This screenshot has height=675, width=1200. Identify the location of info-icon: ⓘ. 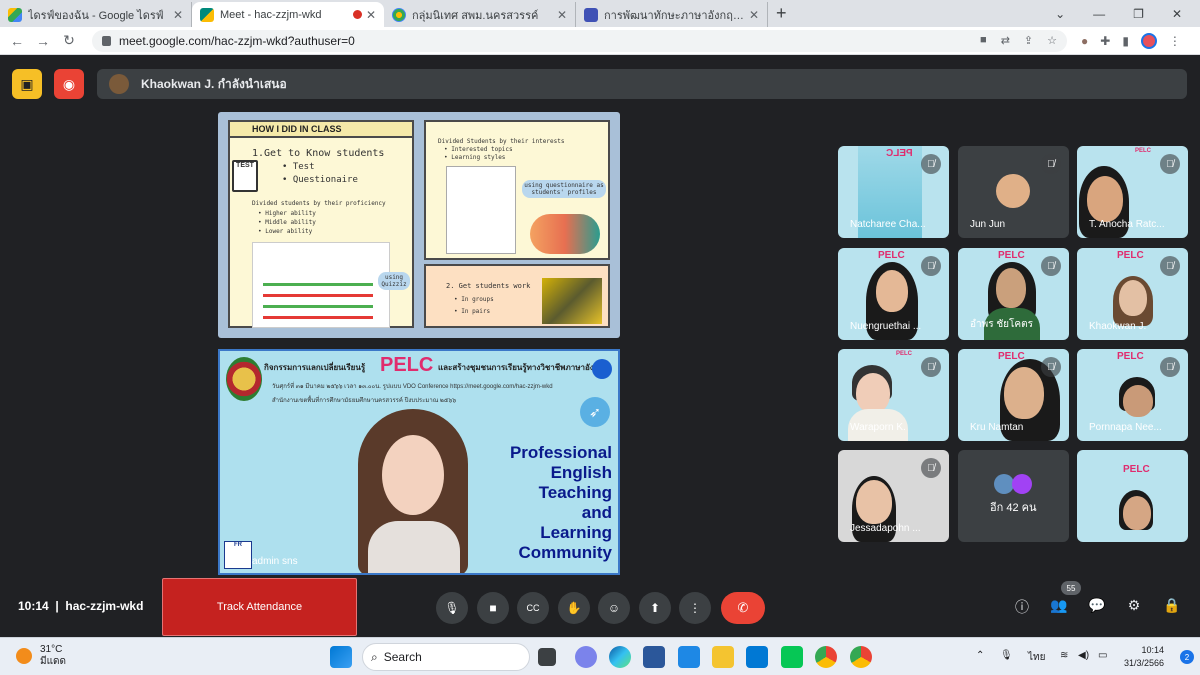
(1022, 607).